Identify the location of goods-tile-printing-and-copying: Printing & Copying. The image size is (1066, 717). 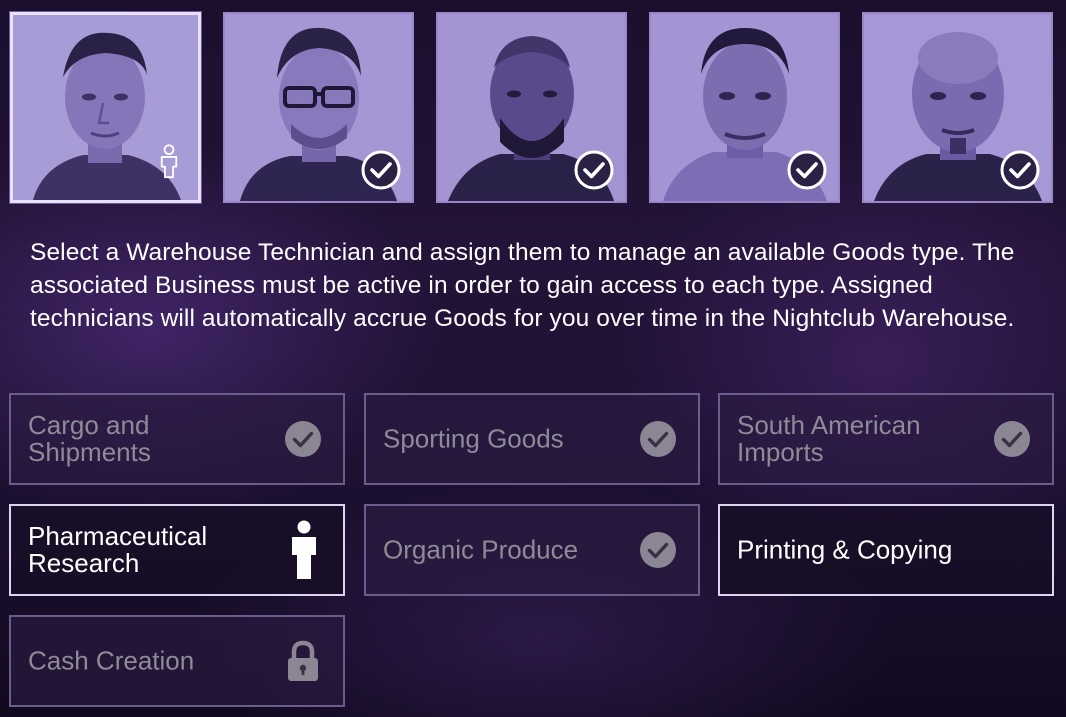
(886, 550).